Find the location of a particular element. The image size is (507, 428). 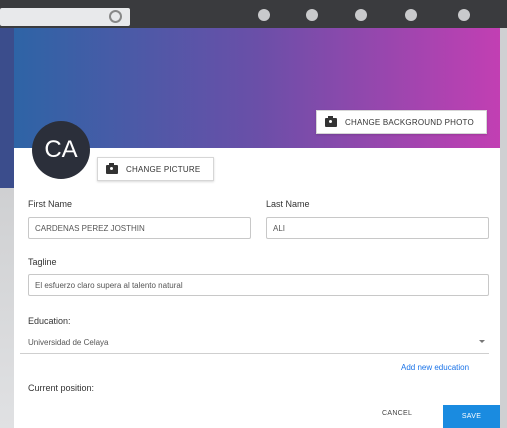

last-name-field: ALI is located at coordinates (377, 228).